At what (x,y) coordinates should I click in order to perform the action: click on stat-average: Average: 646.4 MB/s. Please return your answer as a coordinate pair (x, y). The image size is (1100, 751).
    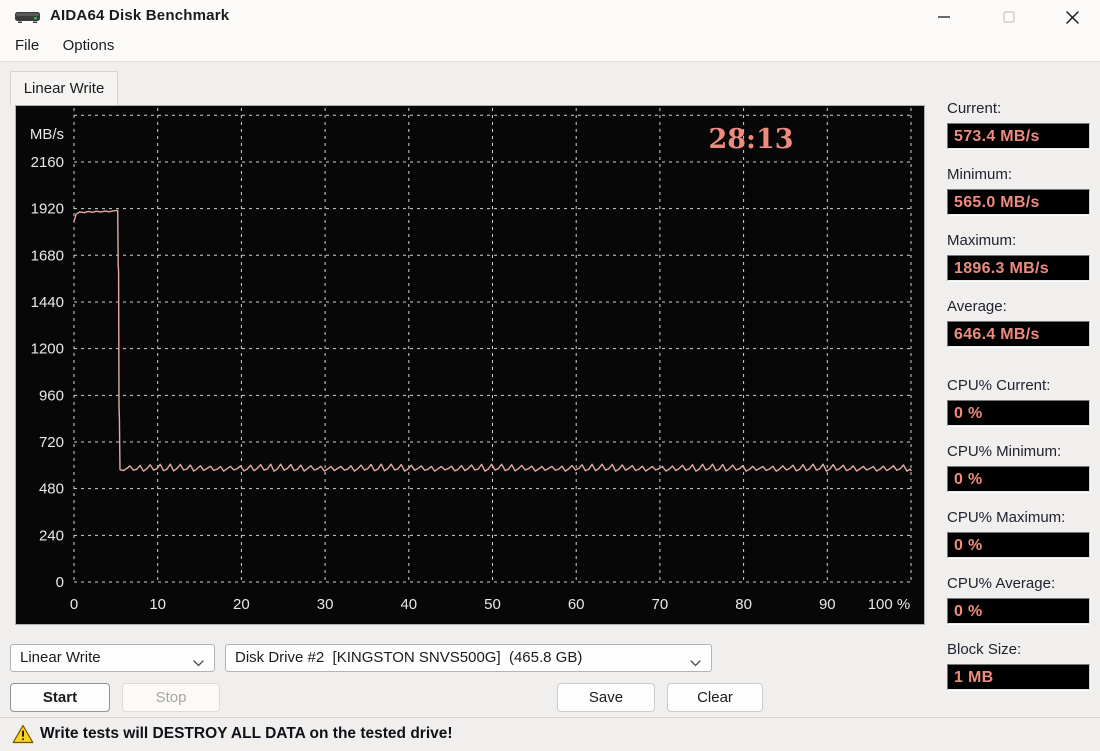
    Looking at the image, I should click on (1018, 323).